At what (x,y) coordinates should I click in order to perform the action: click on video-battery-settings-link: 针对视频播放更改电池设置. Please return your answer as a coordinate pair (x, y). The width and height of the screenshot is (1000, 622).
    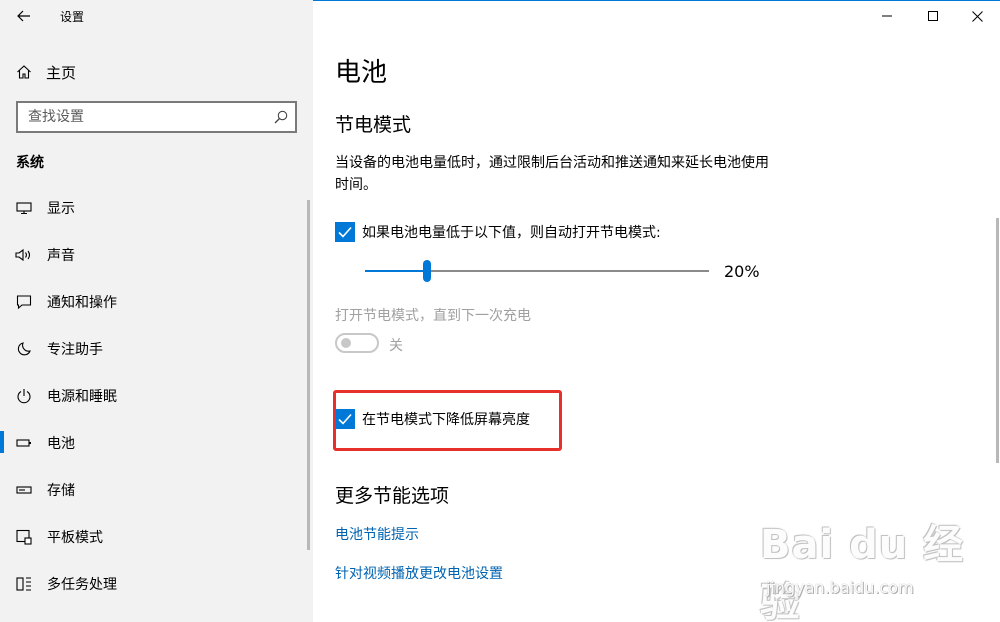
    Looking at the image, I should click on (419, 573).